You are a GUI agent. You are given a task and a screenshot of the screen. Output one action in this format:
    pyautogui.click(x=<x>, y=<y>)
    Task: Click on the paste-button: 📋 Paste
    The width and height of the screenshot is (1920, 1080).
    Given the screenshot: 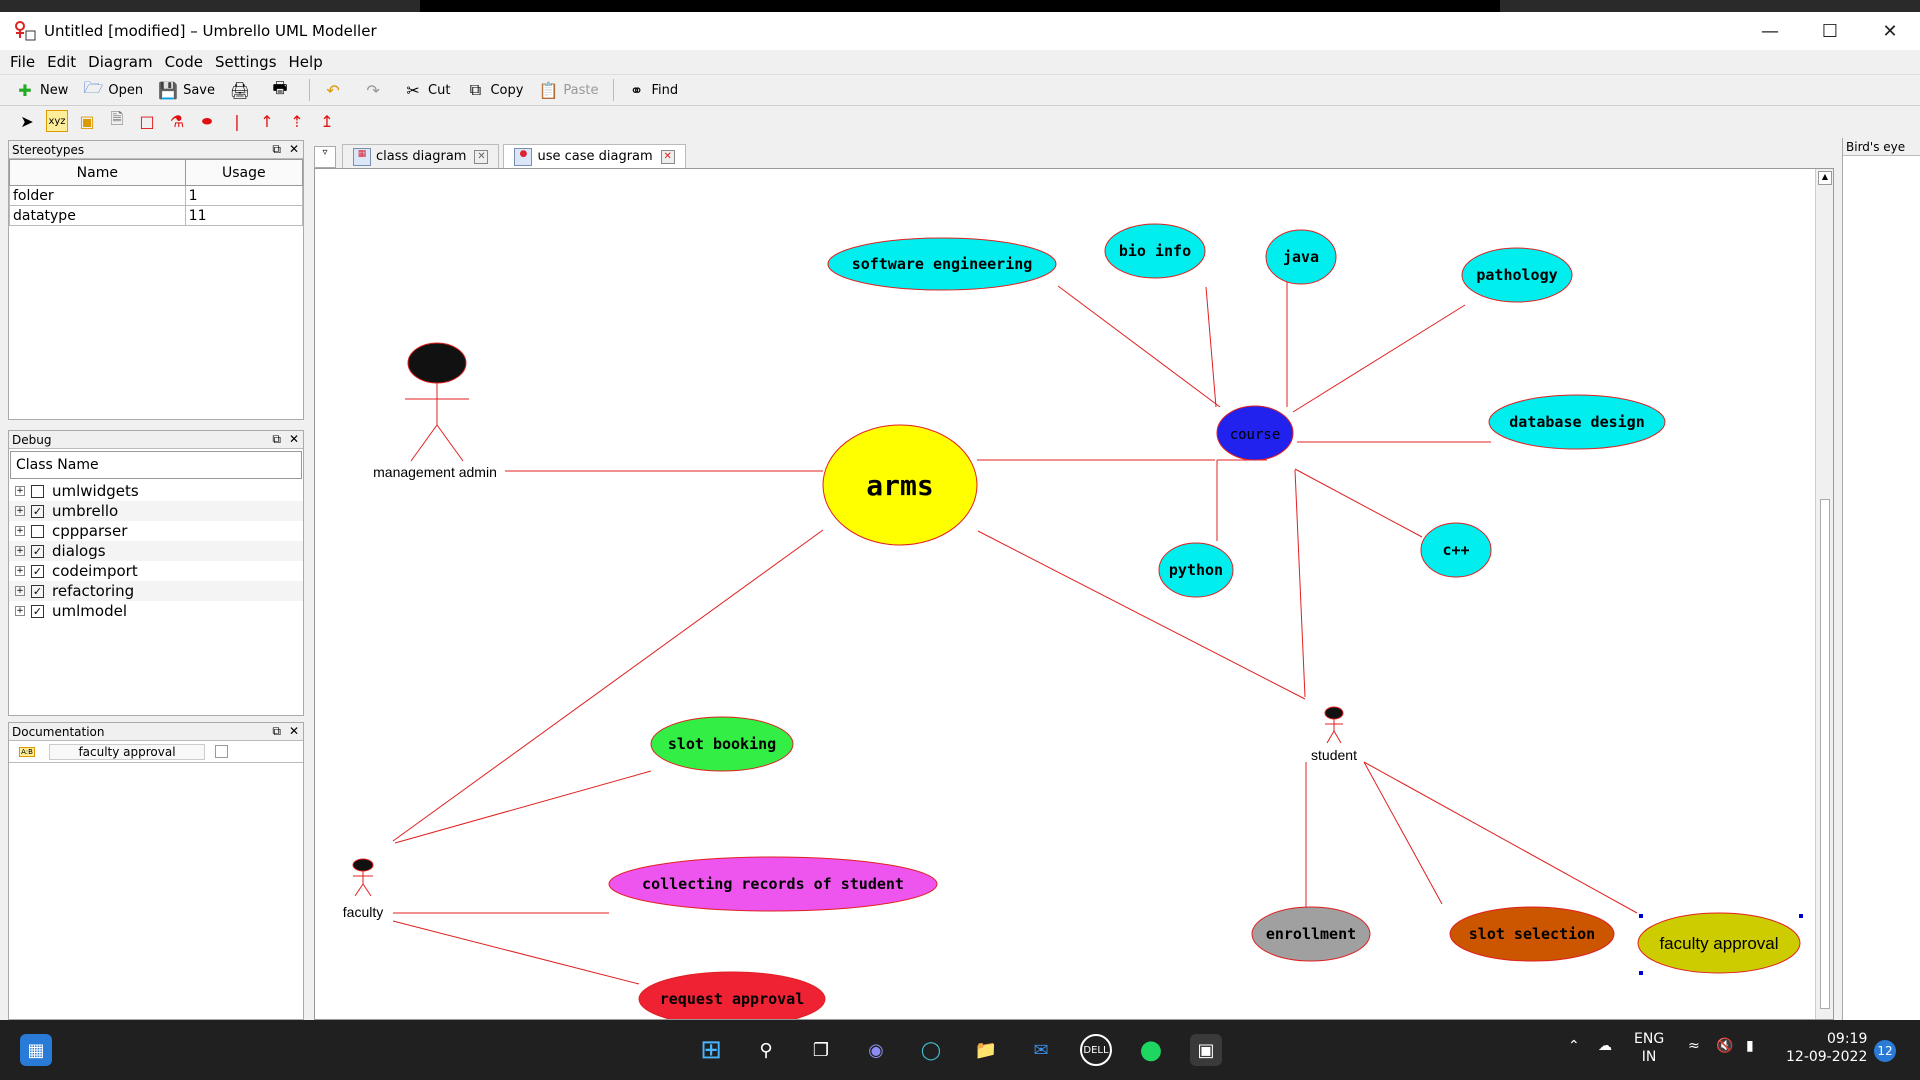 What is the action you would take?
    pyautogui.click(x=567, y=90)
    